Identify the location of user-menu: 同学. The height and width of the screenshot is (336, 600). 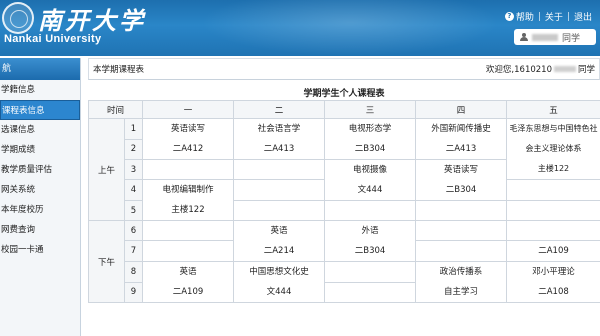
(555, 37).